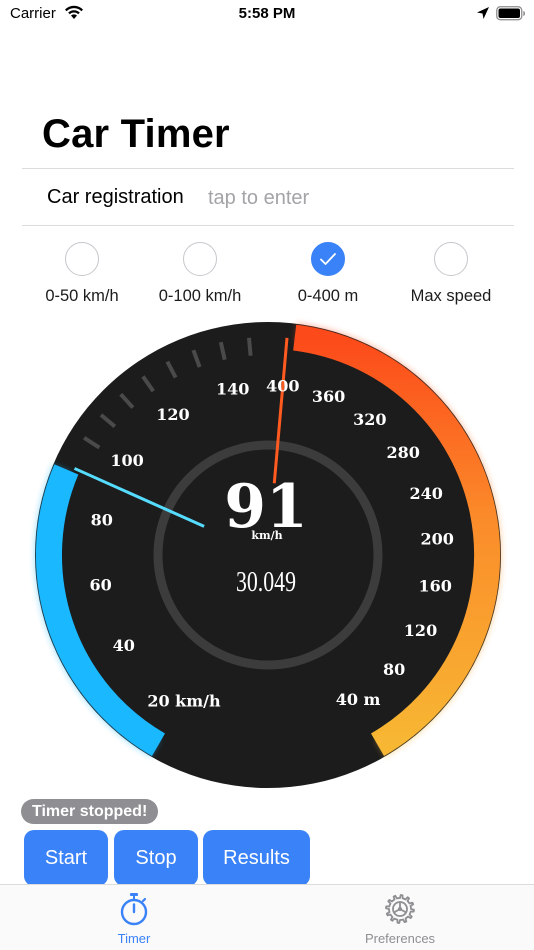 Image resolution: width=534 pixels, height=950 pixels. What do you see at coordinates (115, 197) in the screenshot?
I see `registration-label: Car registration` at bounding box center [115, 197].